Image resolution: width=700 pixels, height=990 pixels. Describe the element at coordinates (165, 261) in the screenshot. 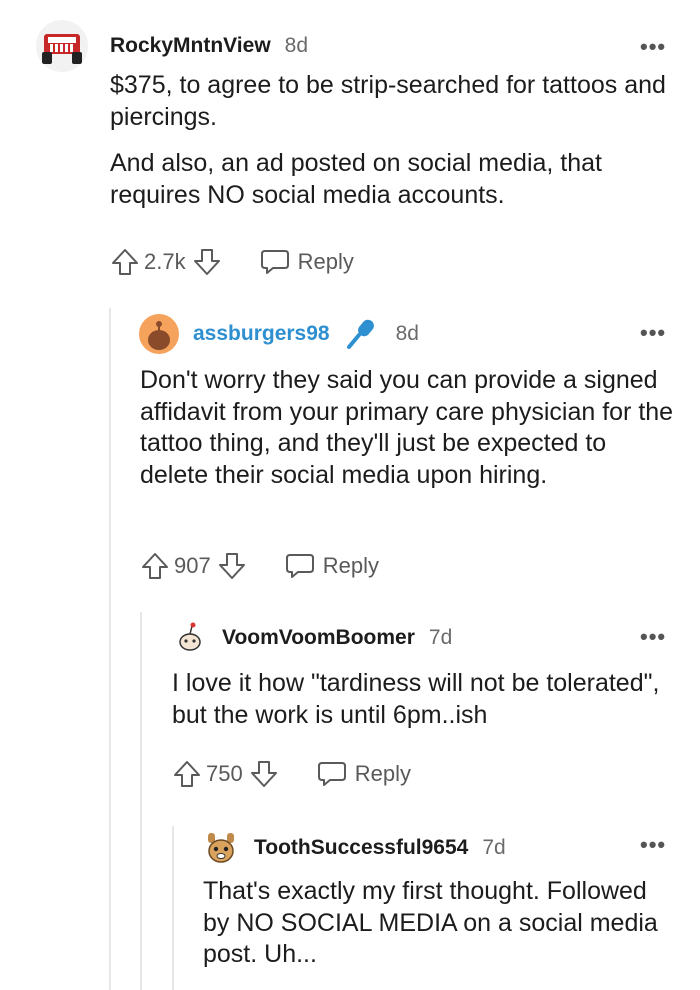

I see `vote-score: 2.7k` at that location.